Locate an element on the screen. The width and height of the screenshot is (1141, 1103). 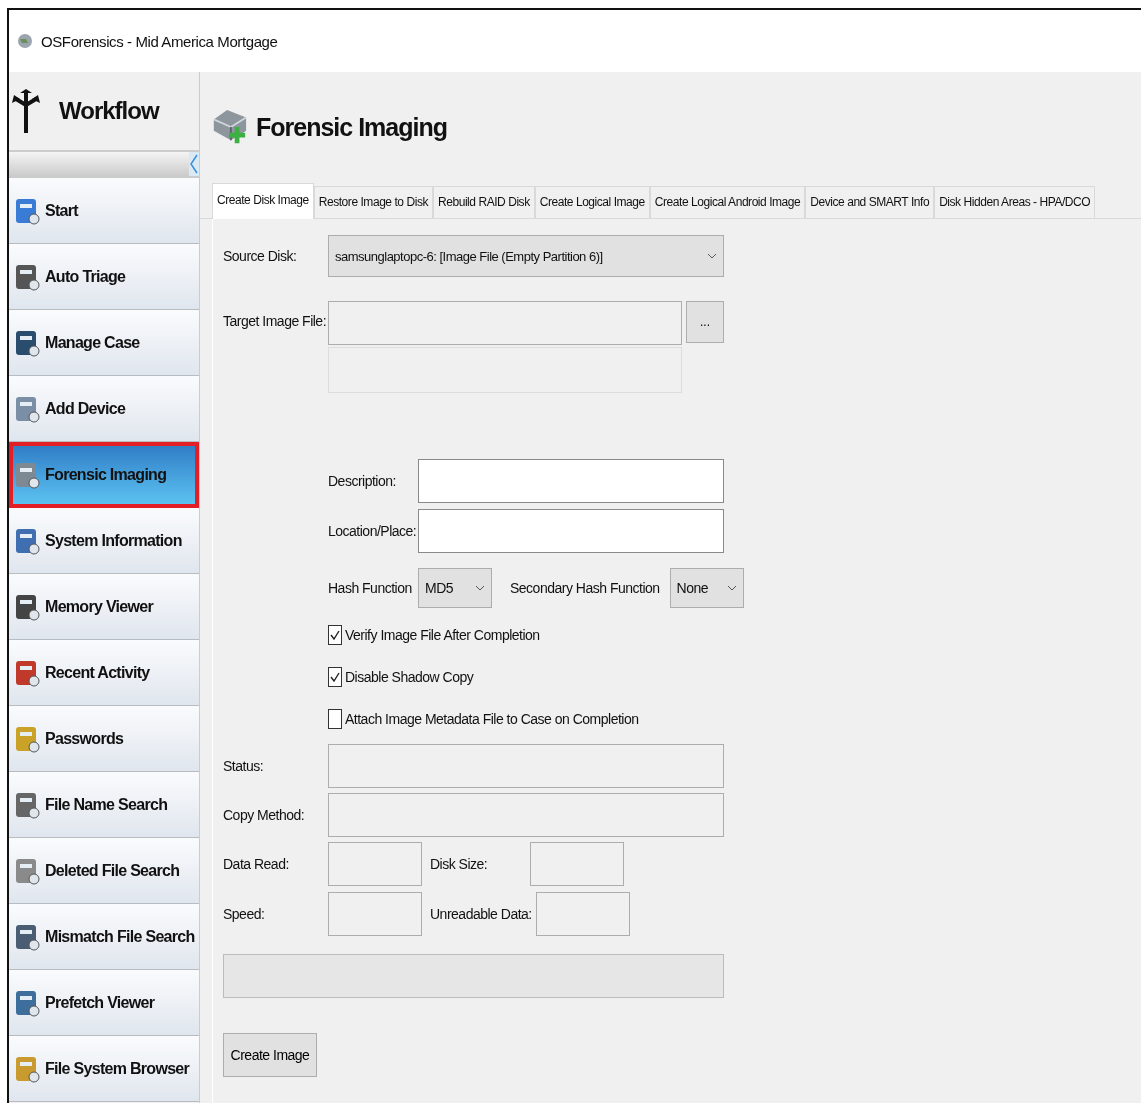
sidebar-item: Auto Triage is located at coordinates (104, 277).